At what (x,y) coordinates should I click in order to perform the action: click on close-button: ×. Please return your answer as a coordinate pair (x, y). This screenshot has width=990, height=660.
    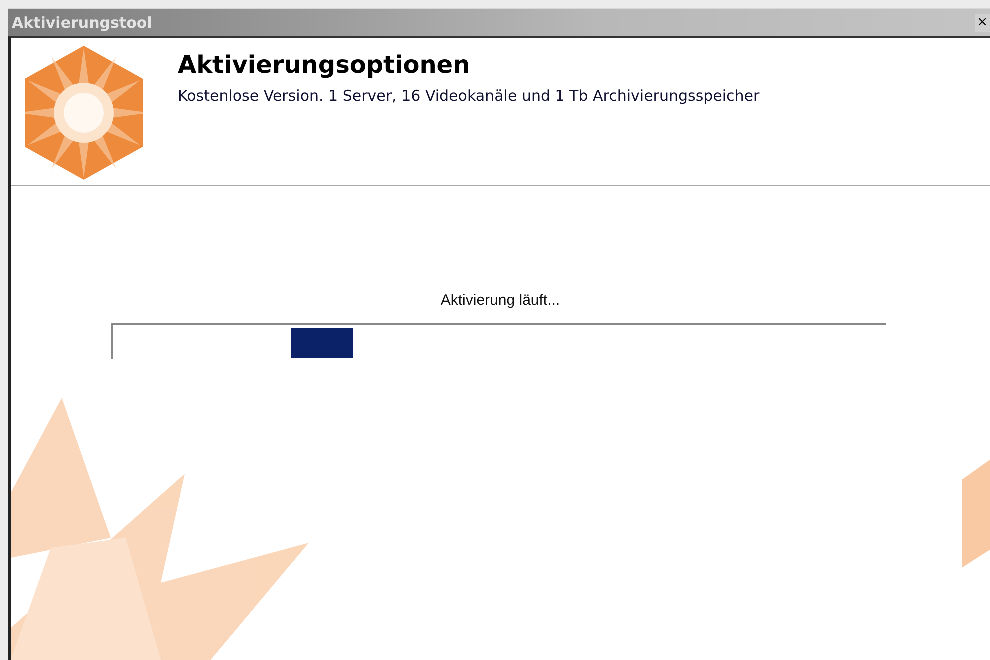
    Looking at the image, I should click on (982, 23).